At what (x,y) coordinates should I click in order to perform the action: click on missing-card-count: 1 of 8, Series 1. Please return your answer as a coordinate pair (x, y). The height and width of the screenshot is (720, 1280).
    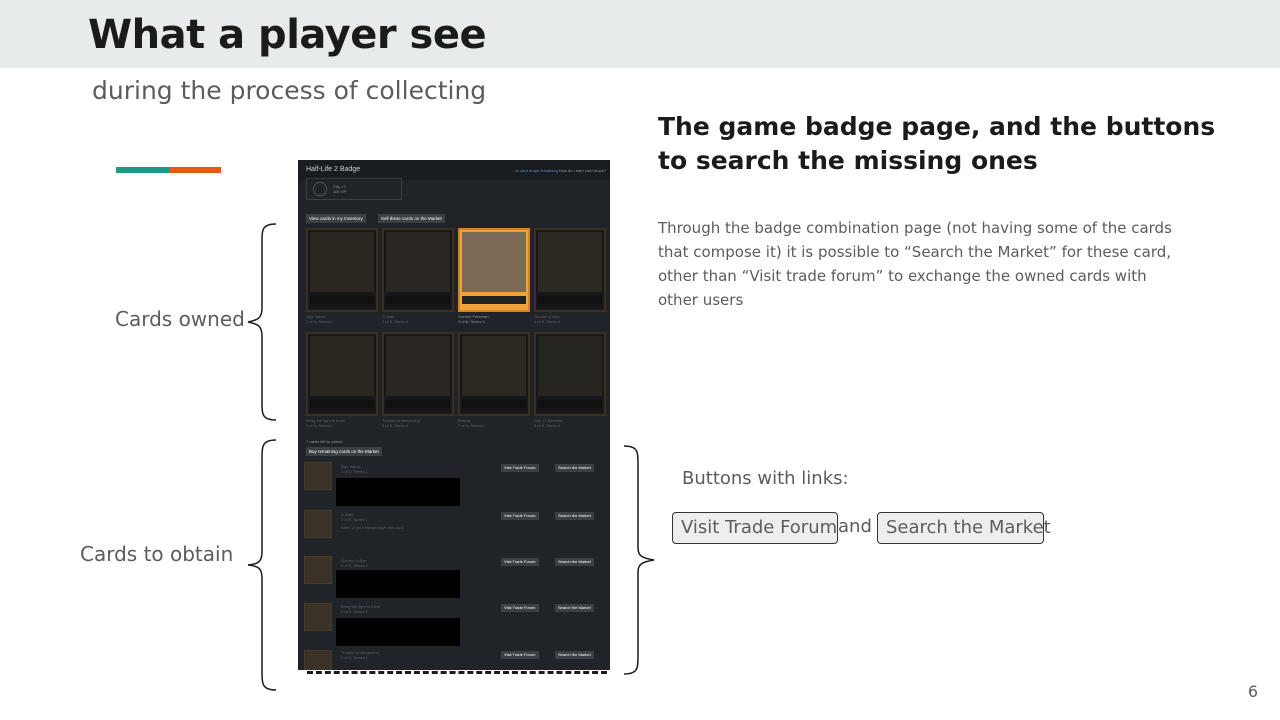
    Looking at the image, I should click on (354, 471).